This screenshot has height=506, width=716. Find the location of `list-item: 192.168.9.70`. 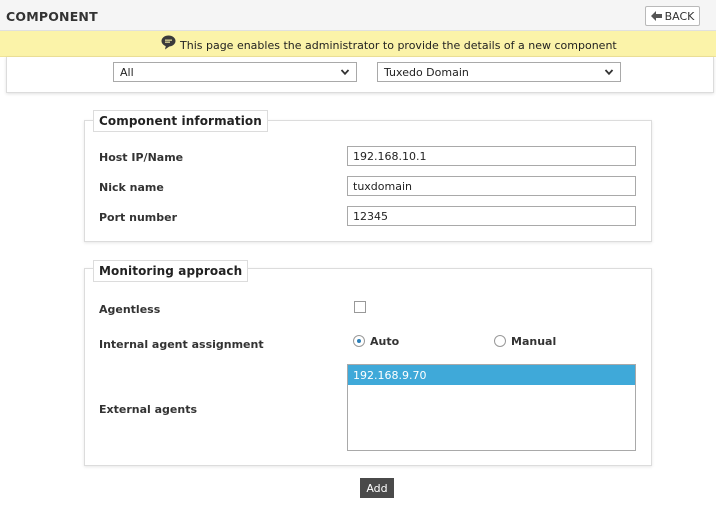

list-item: 192.168.9.70 is located at coordinates (491, 375).